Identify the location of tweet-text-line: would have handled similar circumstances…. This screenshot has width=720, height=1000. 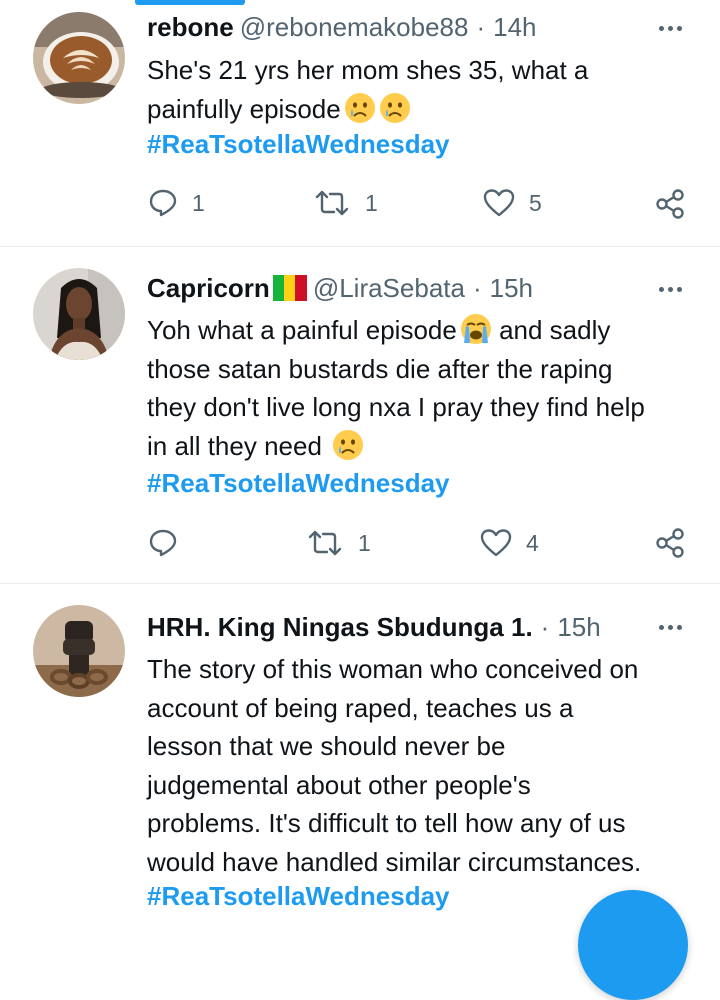
(394, 861).